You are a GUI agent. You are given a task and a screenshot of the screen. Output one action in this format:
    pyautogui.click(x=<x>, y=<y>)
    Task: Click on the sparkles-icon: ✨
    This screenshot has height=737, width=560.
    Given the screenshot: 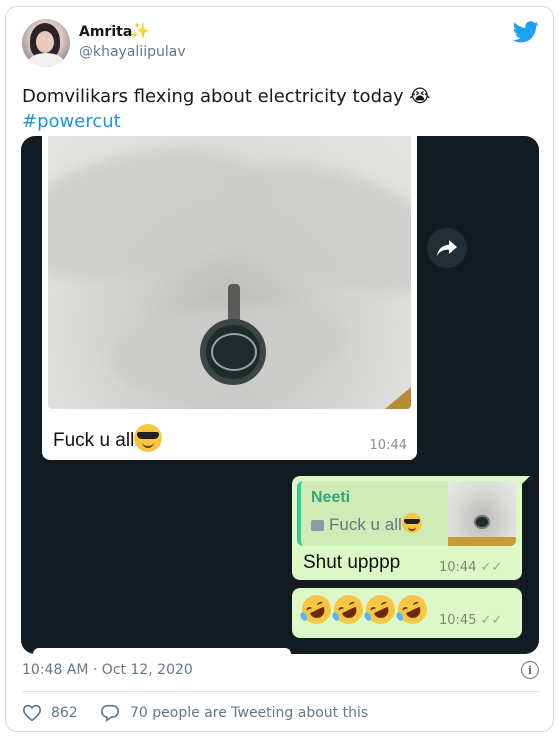 What is the action you would take?
    pyautogui.click(x=140, y=30)
    